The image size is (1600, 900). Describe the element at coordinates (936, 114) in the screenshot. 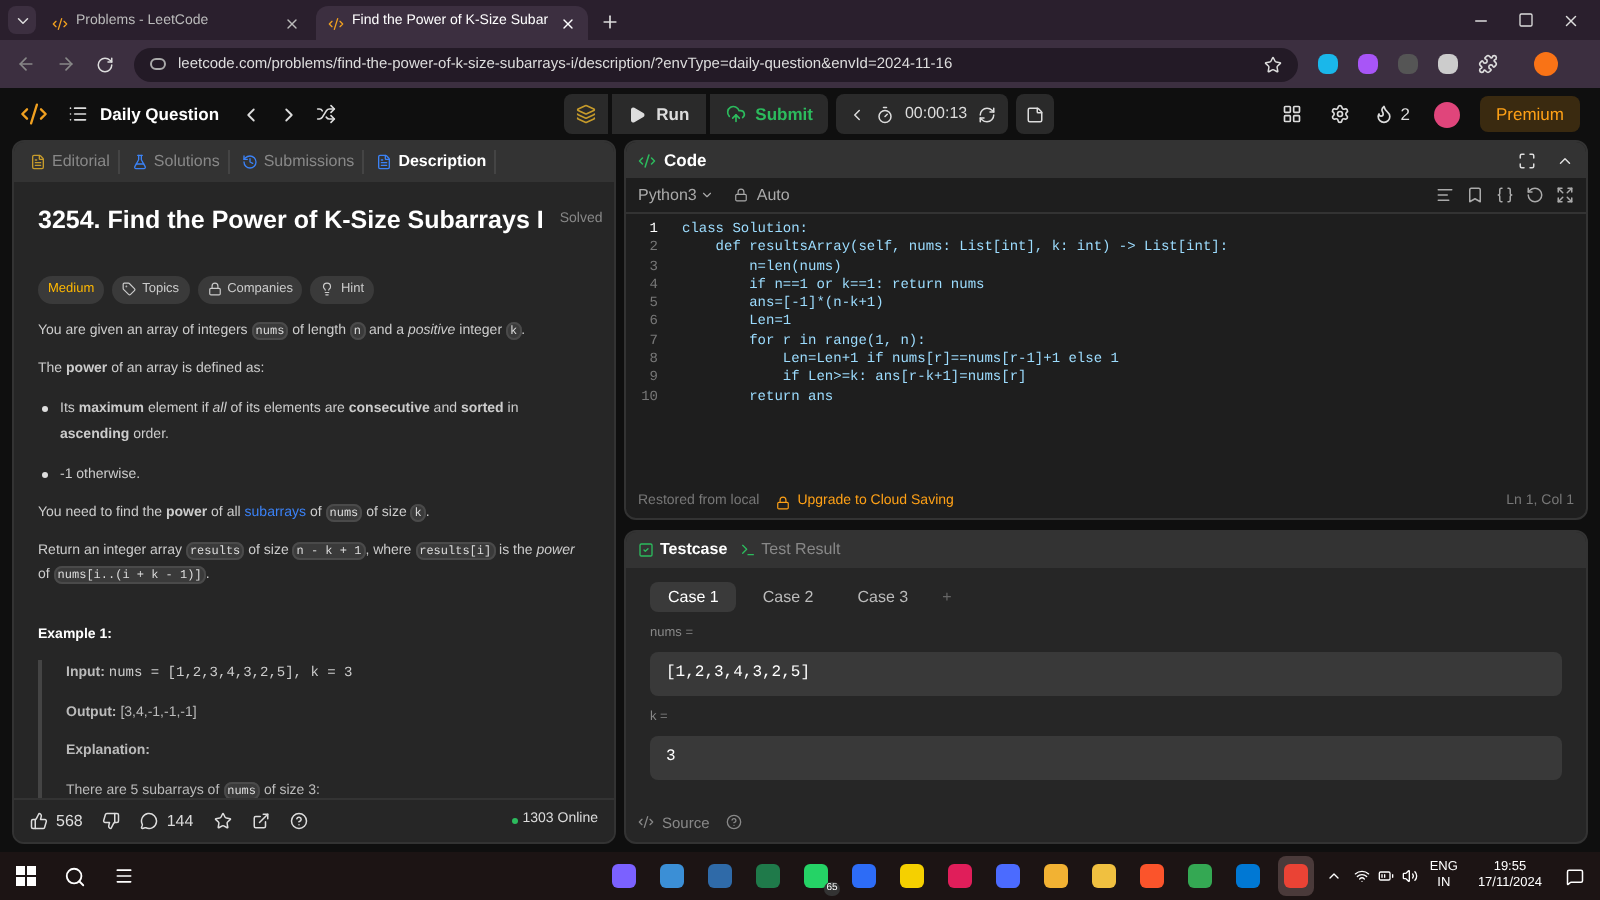

I see `timer-text: 00:00:13` at that location.